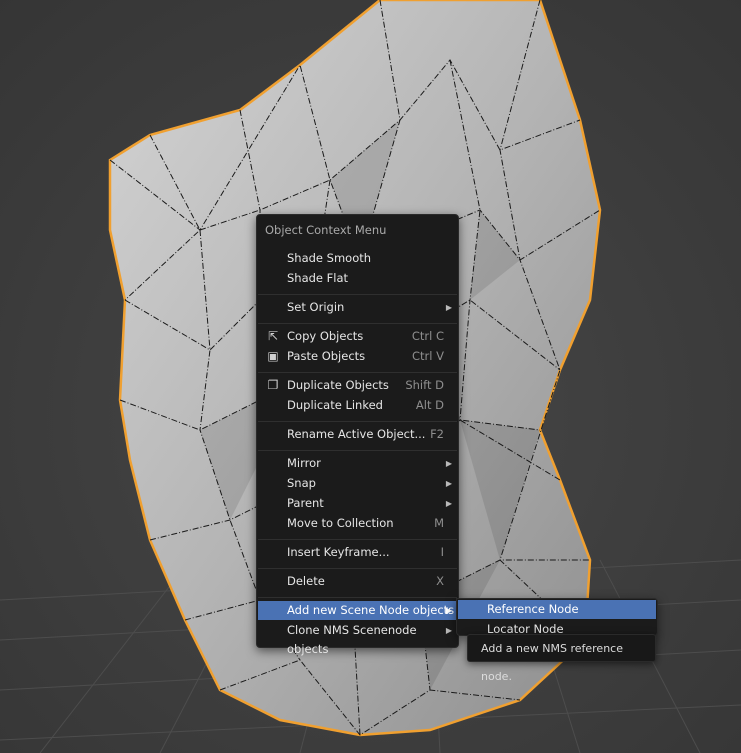  I want to click on menu-item-shortcut: Ctrl V, so click(428, 356).